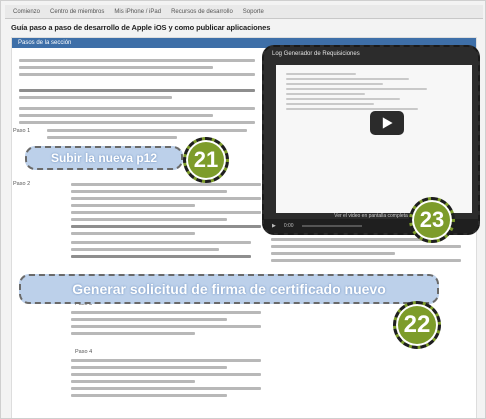  What do you see at coordinates (432, 220) in the screenshot?
I see `badge-23: 23` at bounding box center [432, 220].